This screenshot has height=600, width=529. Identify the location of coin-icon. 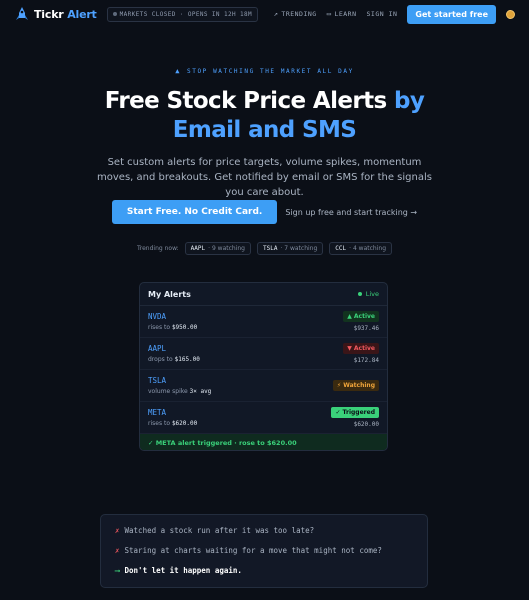
(510, 14).